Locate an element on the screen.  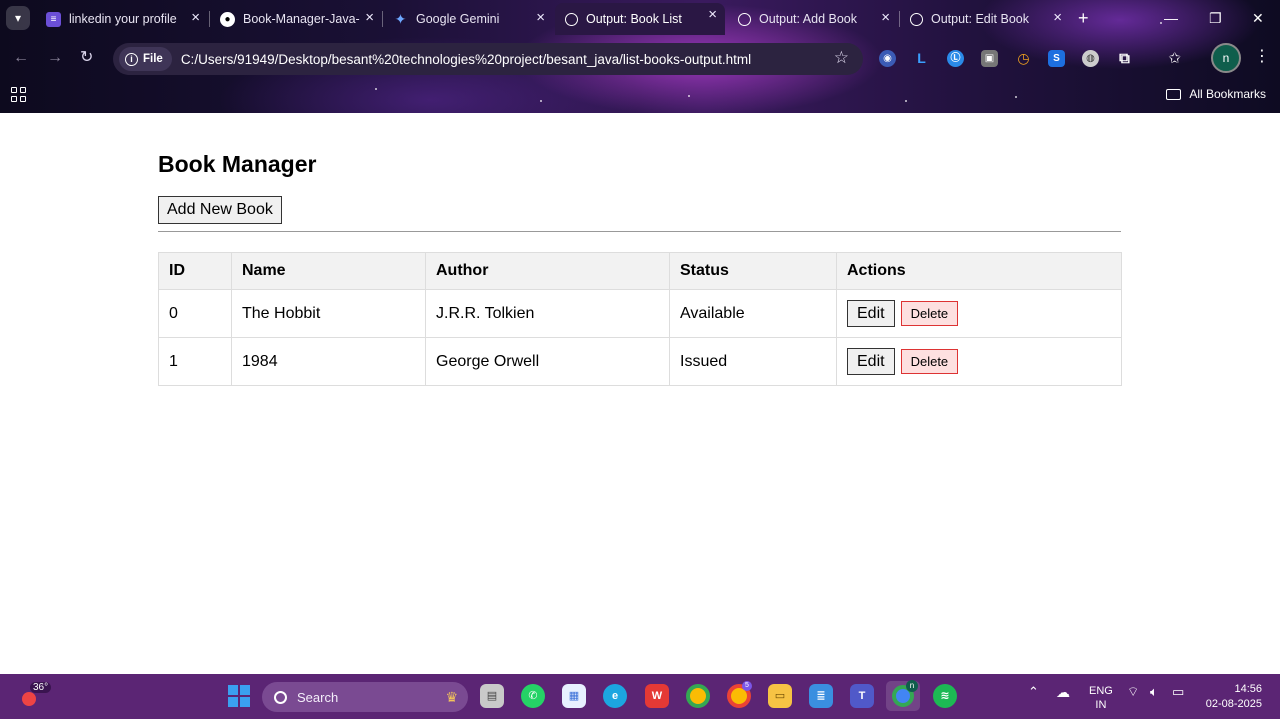
volume-icon: 🔈︎ is located at coordinates (1154, 692).